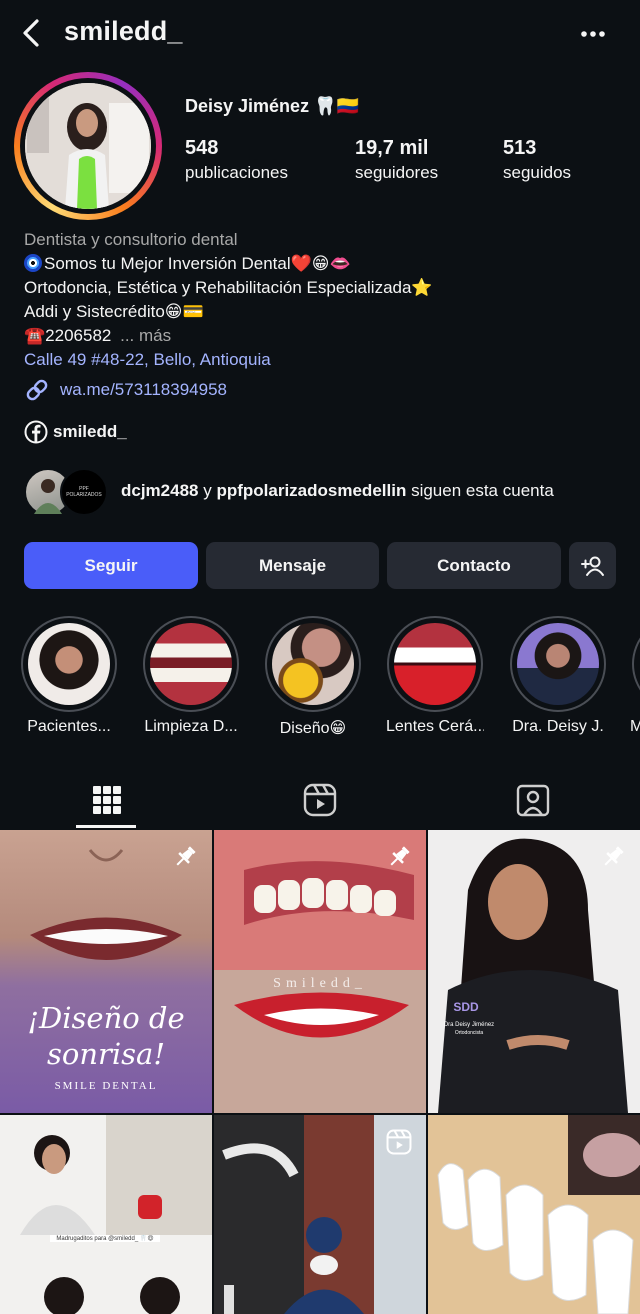 The height and width of the screenshot is (1314, 640). I want to click on more-options-button, so click(593, 34).